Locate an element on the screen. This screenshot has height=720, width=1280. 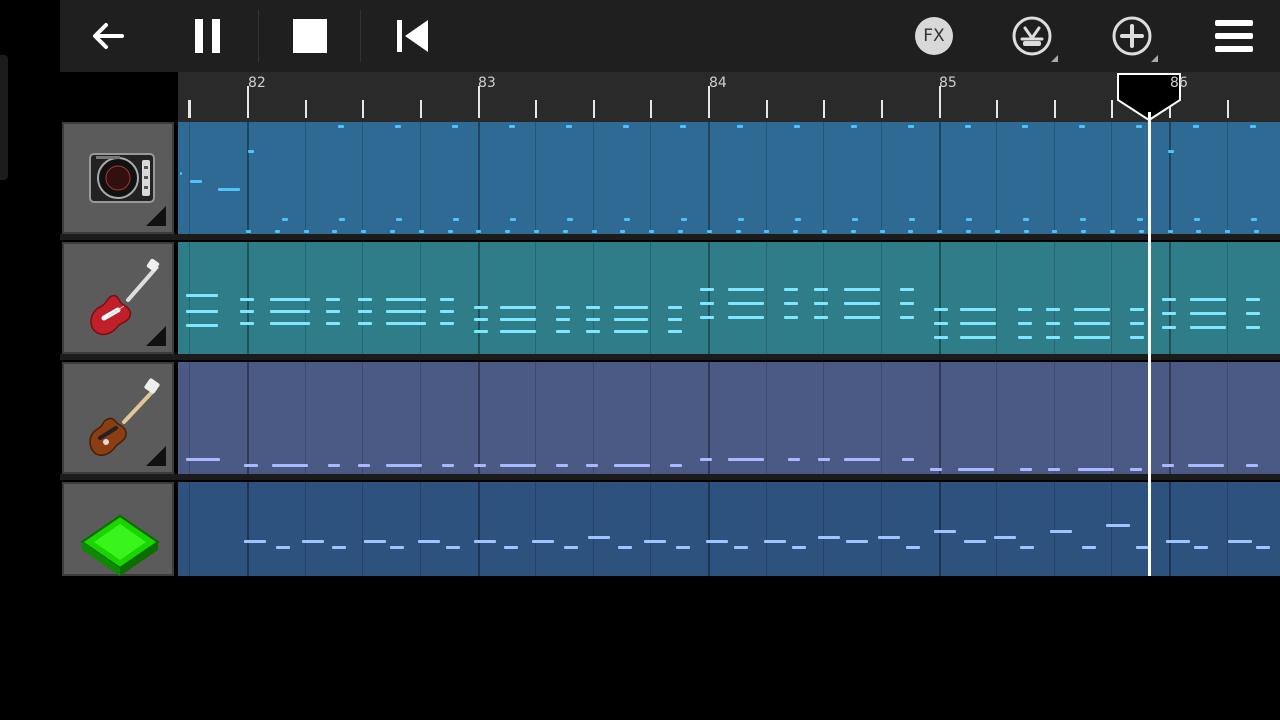
guitar-lane is located at coordinates (729, 298).